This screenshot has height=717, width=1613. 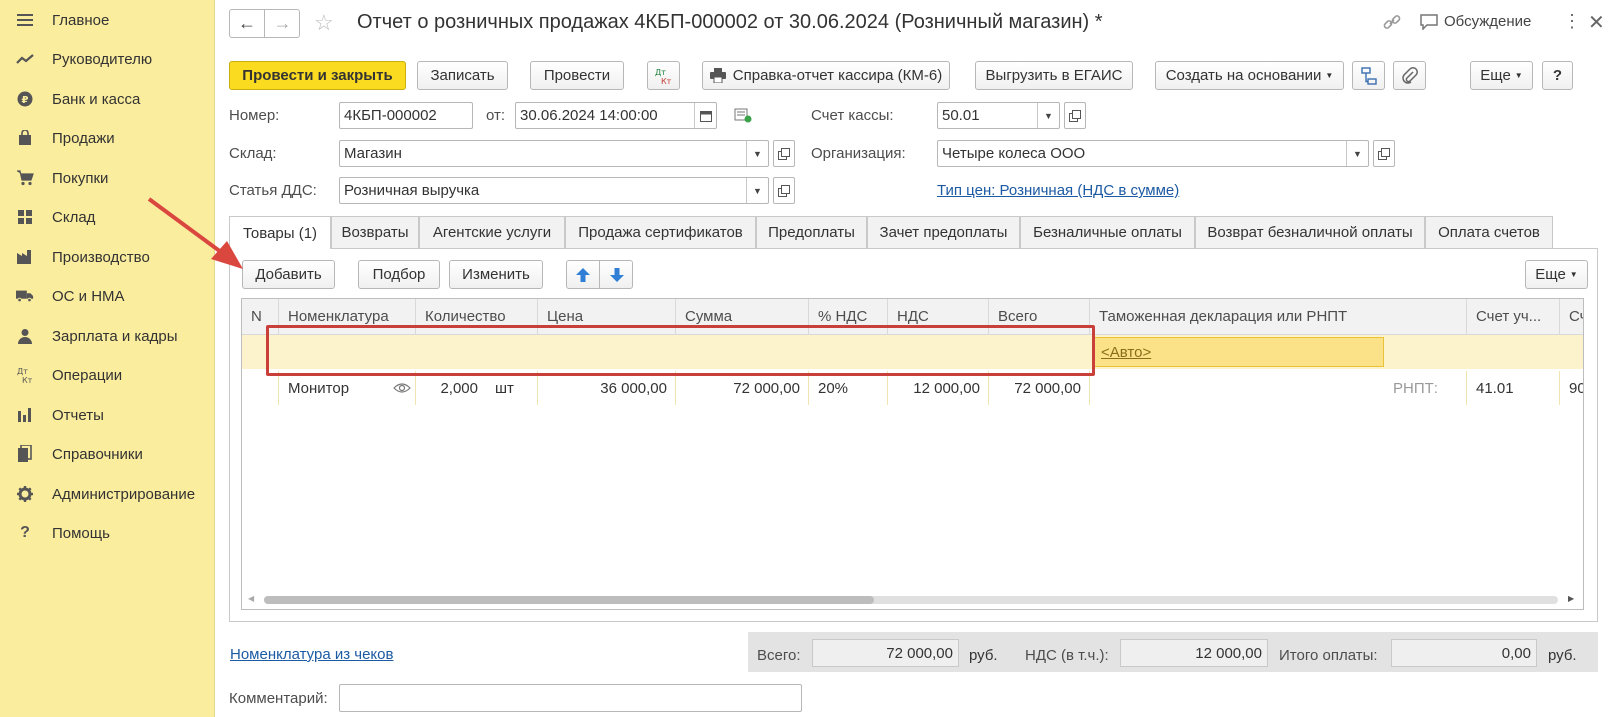 What do you see at coordinates (705, 115) in the screenshot?
I see `calendar-icon` at bounding box center [705, 115].